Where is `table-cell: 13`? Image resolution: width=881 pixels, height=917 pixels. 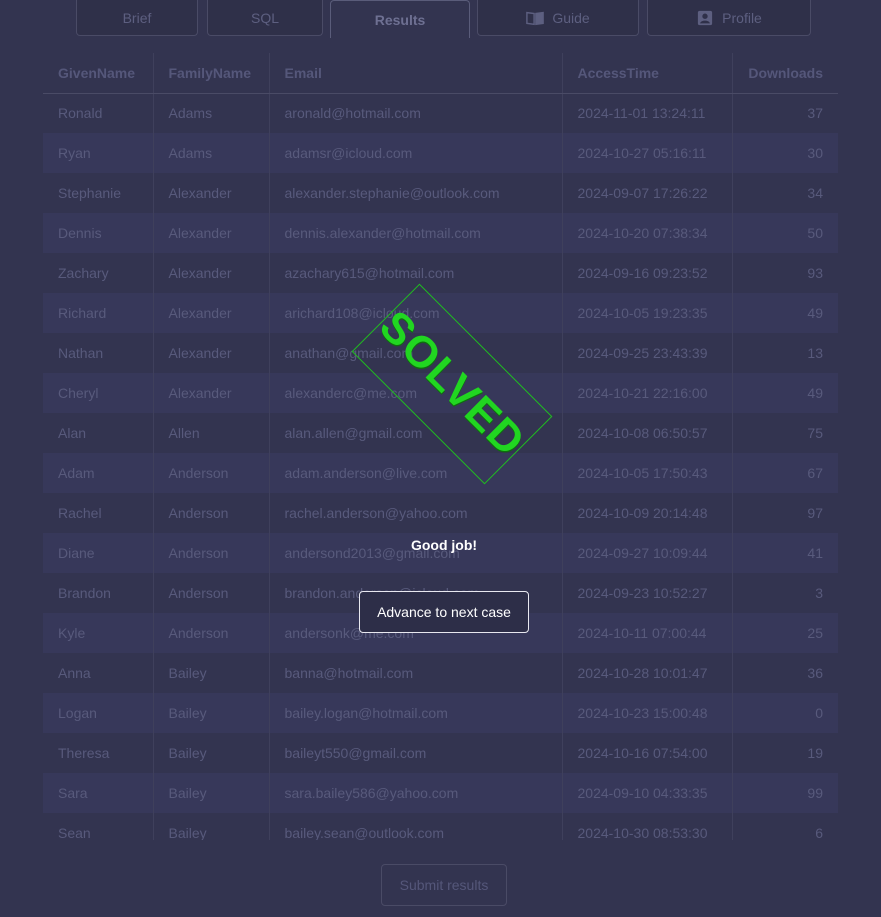
table-cell: 13 is located at coordinates (784, 353).